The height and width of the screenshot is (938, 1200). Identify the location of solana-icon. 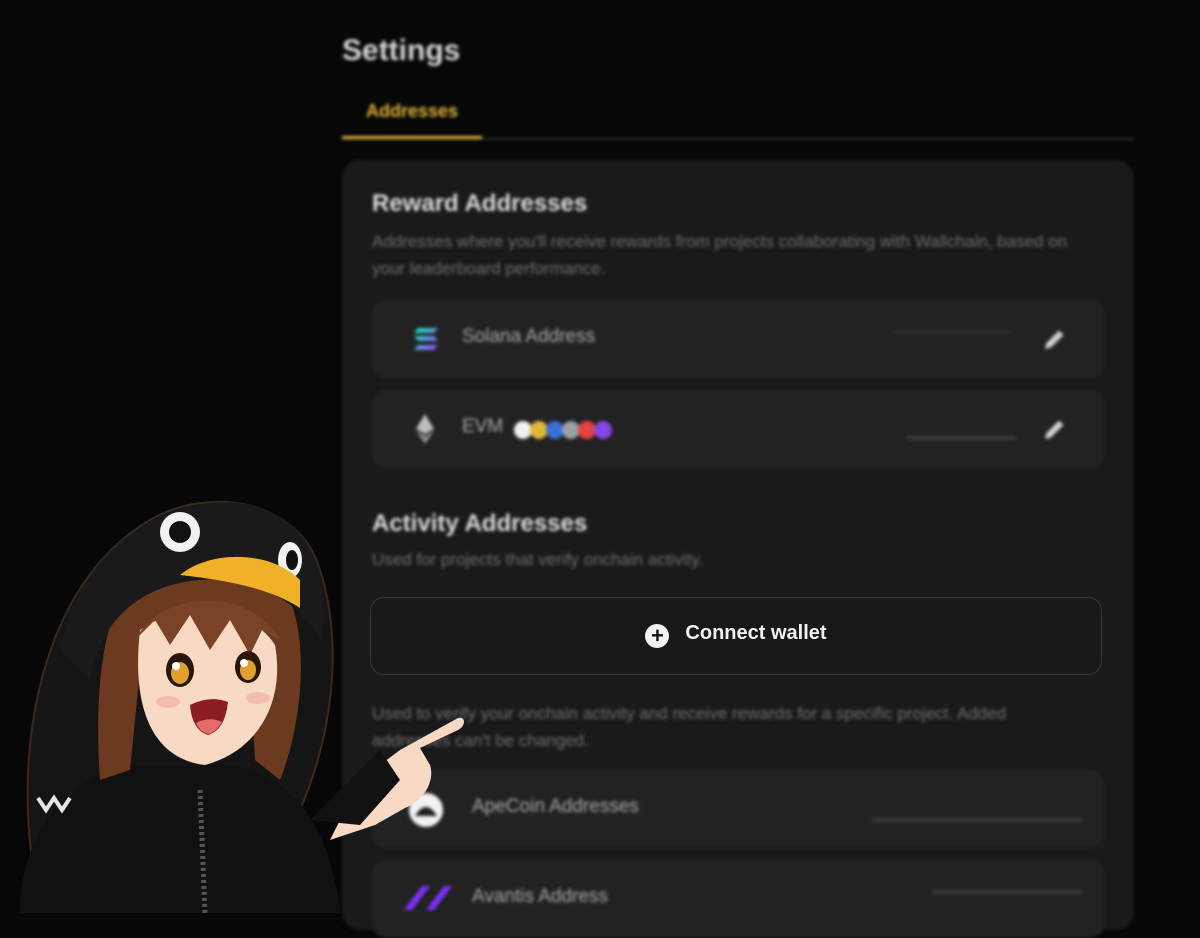
(426, 339).